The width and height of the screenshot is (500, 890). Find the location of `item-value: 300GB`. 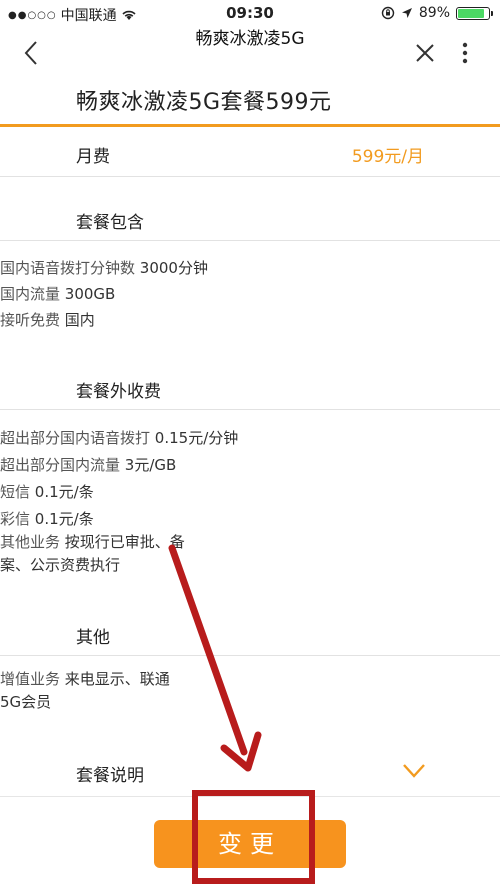

item-value: 300GB is located at coordinates (90, 294).